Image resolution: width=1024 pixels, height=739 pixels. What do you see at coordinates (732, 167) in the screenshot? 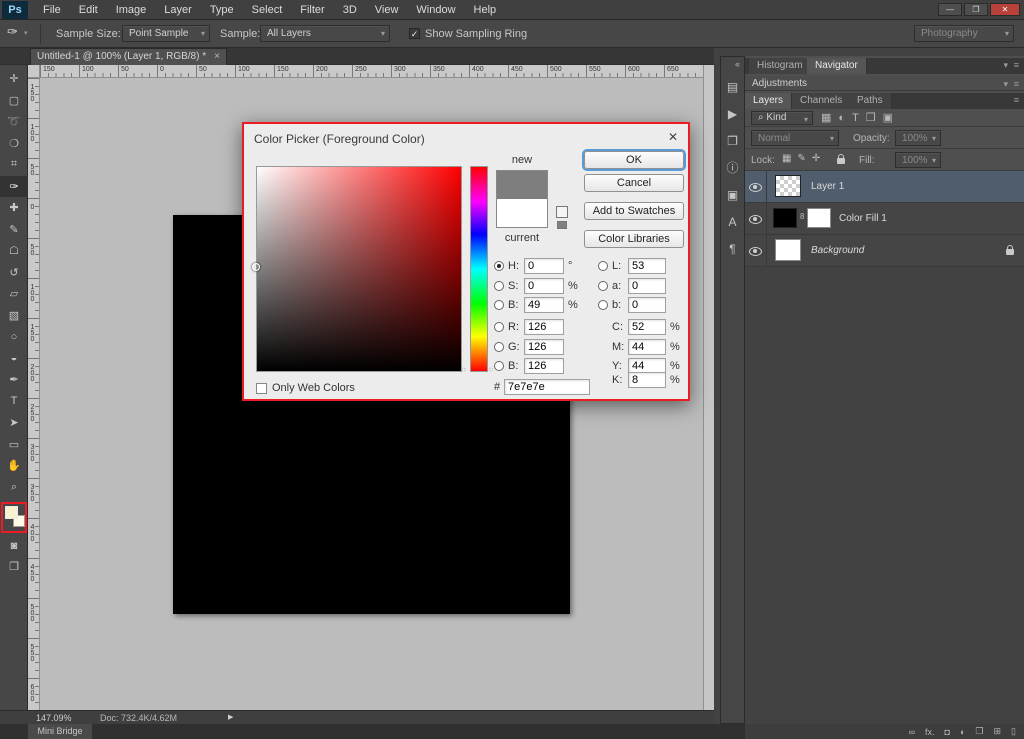
I see `info-panel-icon: ⓘ` at bounding box center [732, 167].